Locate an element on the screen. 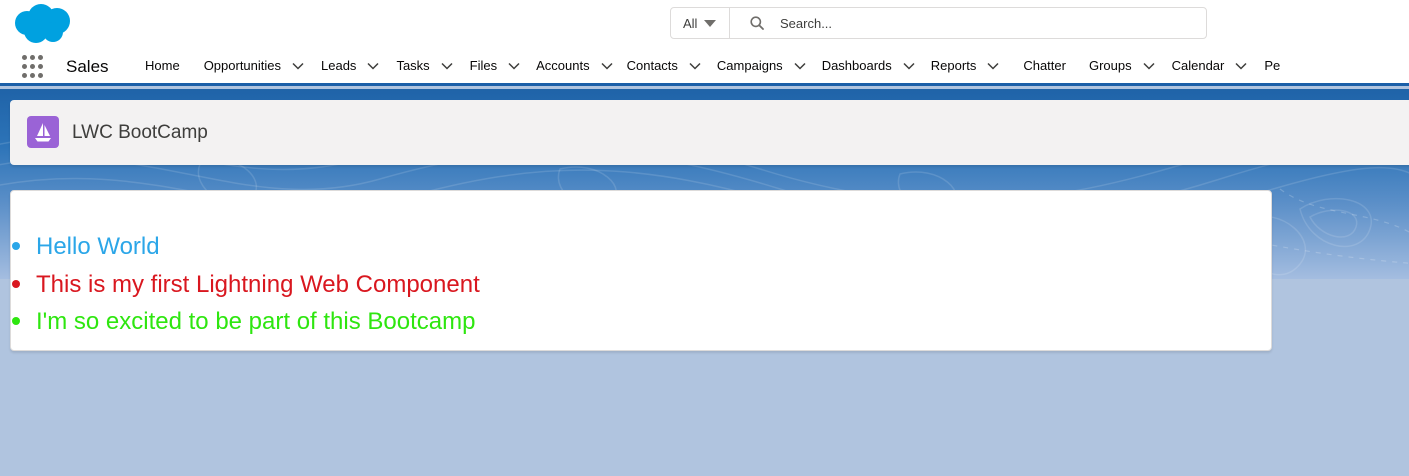  salesforce-cloud-icon is located at coordinates (42, 23).